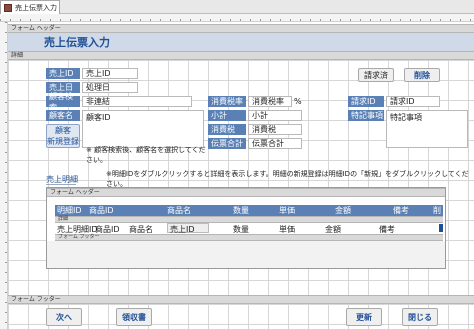 This screenshot has width=474, height=329. I want to click on sales-detail-underline, so click(61, 184).